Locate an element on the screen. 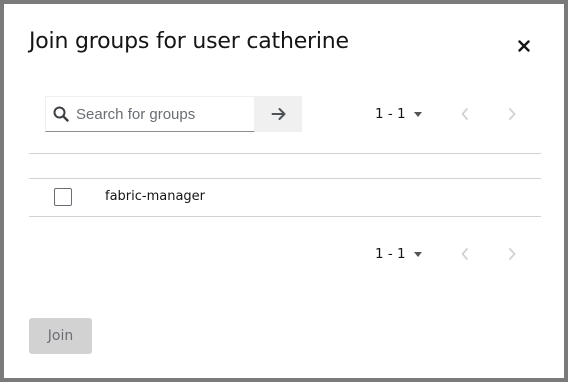 This screenshot has width=568, height=382. search-submit-button is located at coordinates (278, 114).